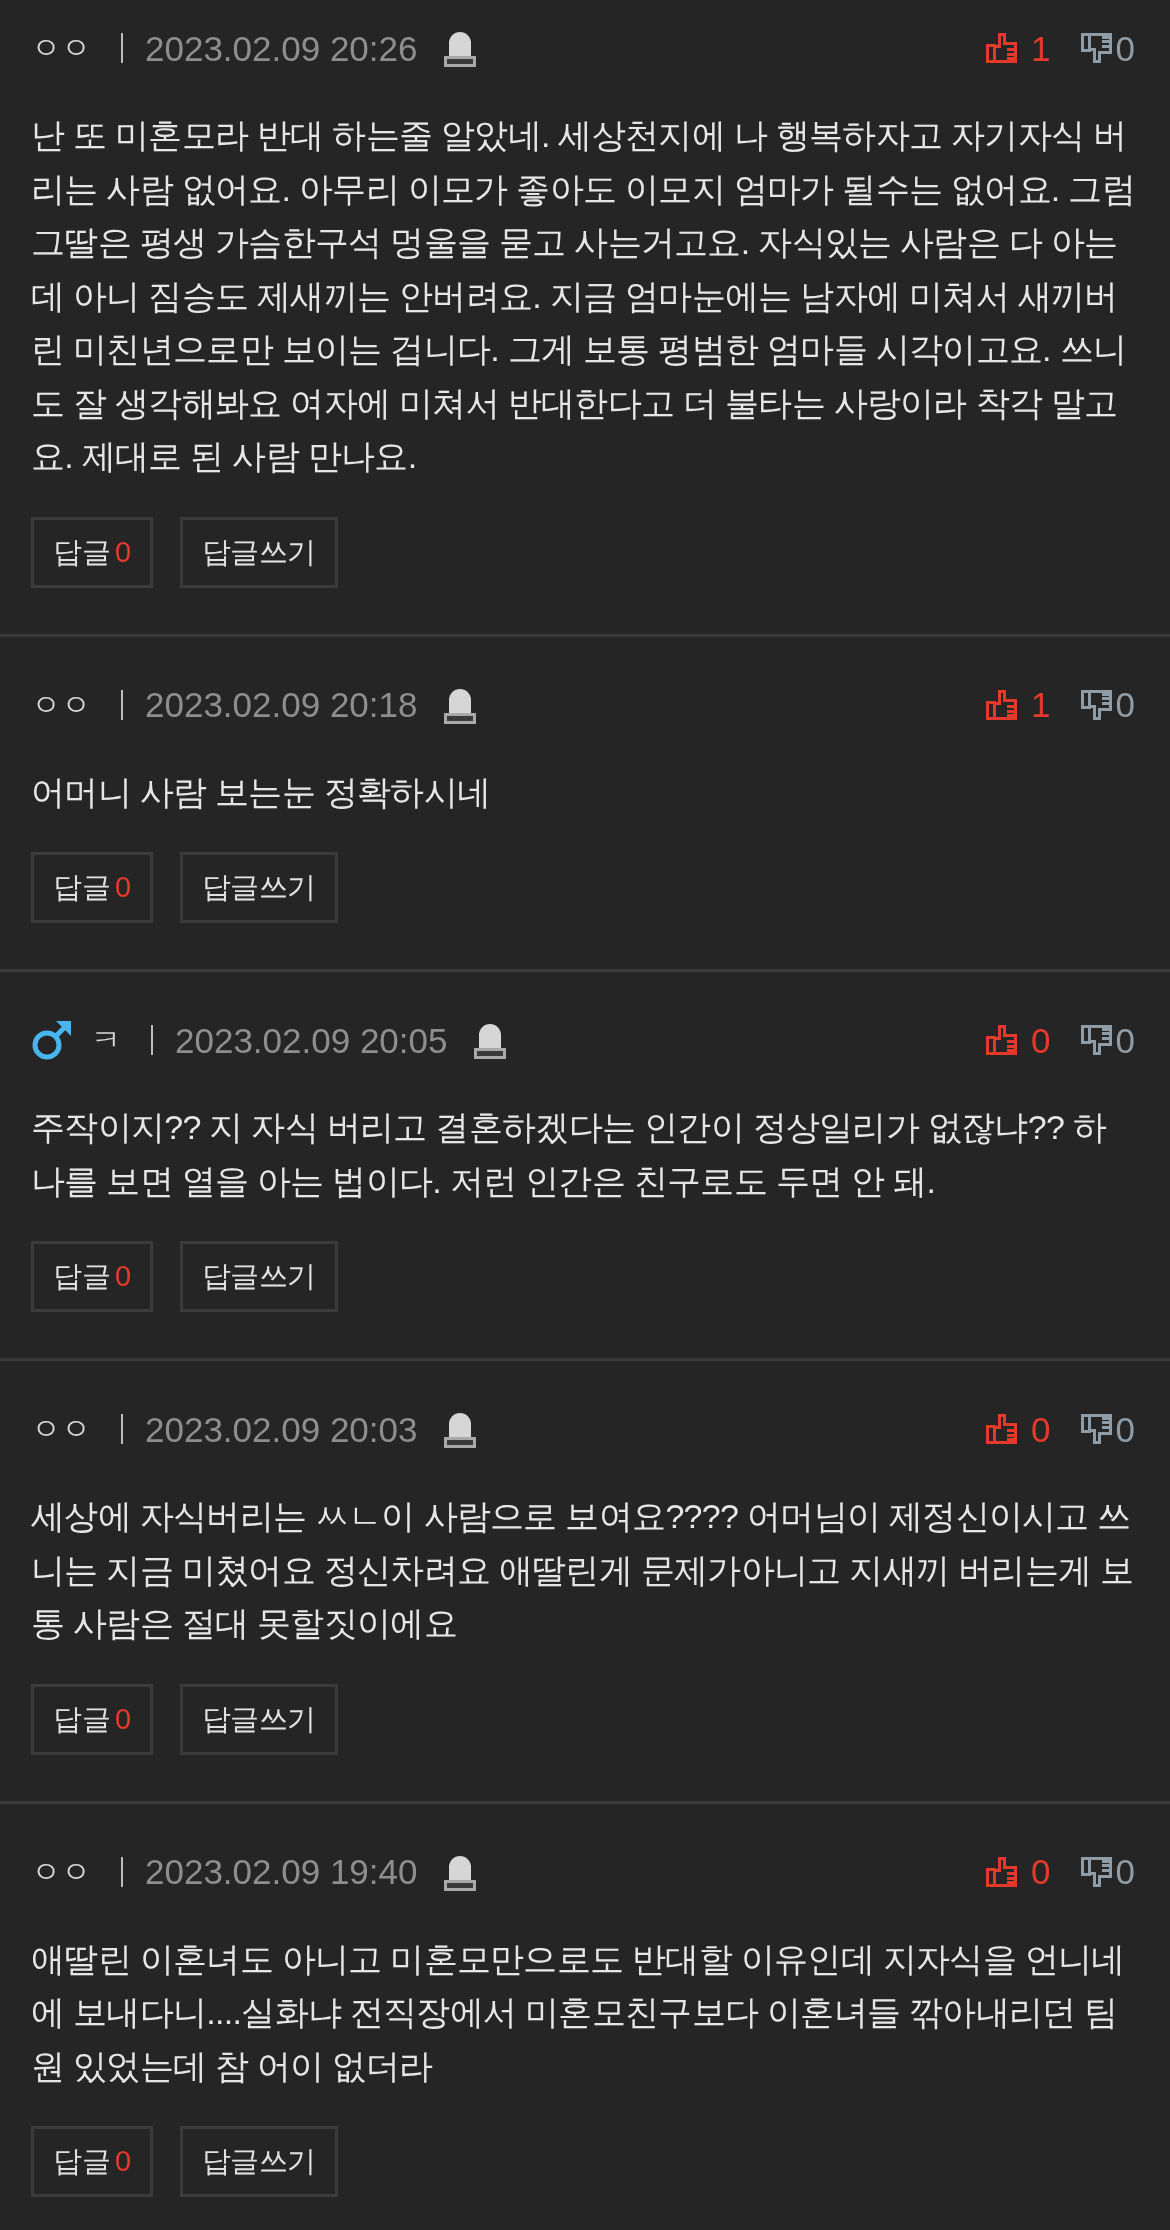 The width and height of the screenshot is (1170, 2230). Describe the element at coordinates (106, 1040) in the screenshot. I see `author-name: ㅋ` at that location.